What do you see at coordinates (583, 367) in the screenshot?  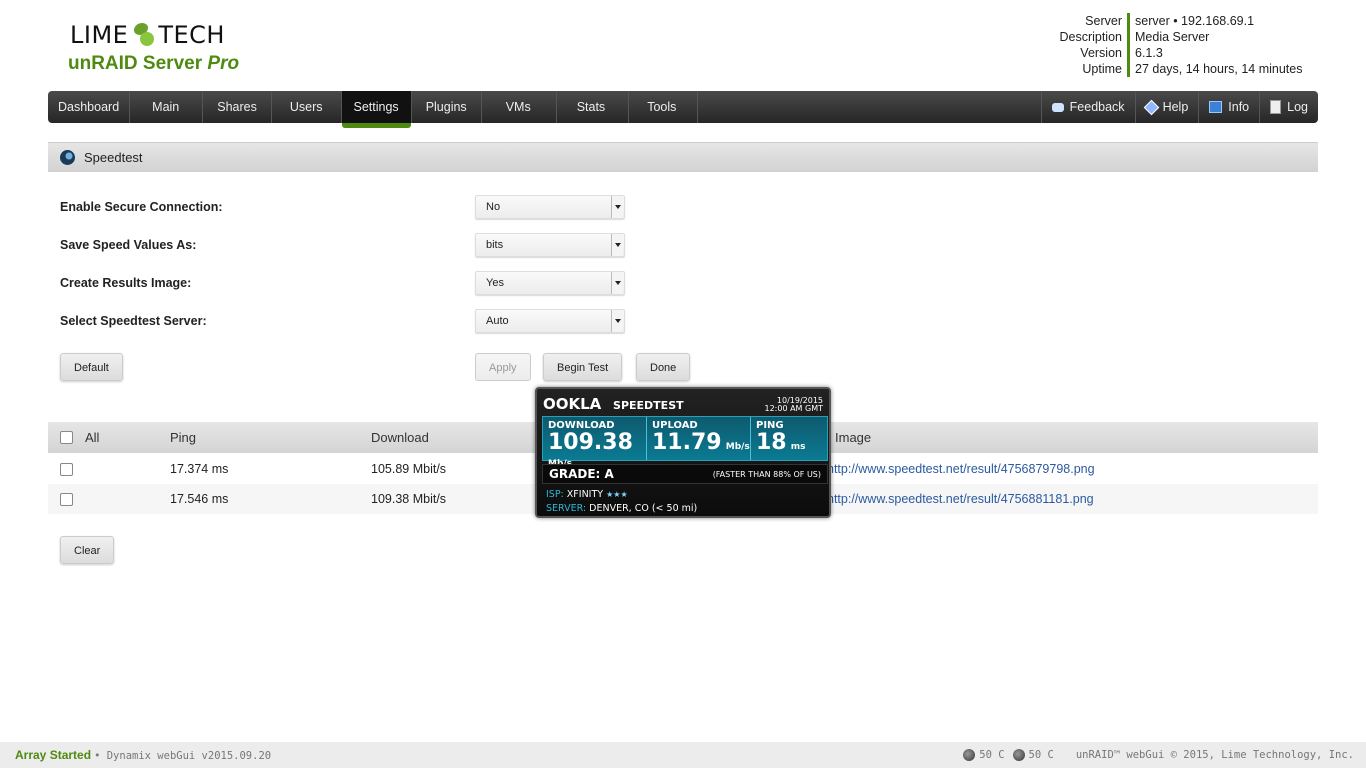 I see `begin-test-button: Begin Test` at bounding box center [583, 367].